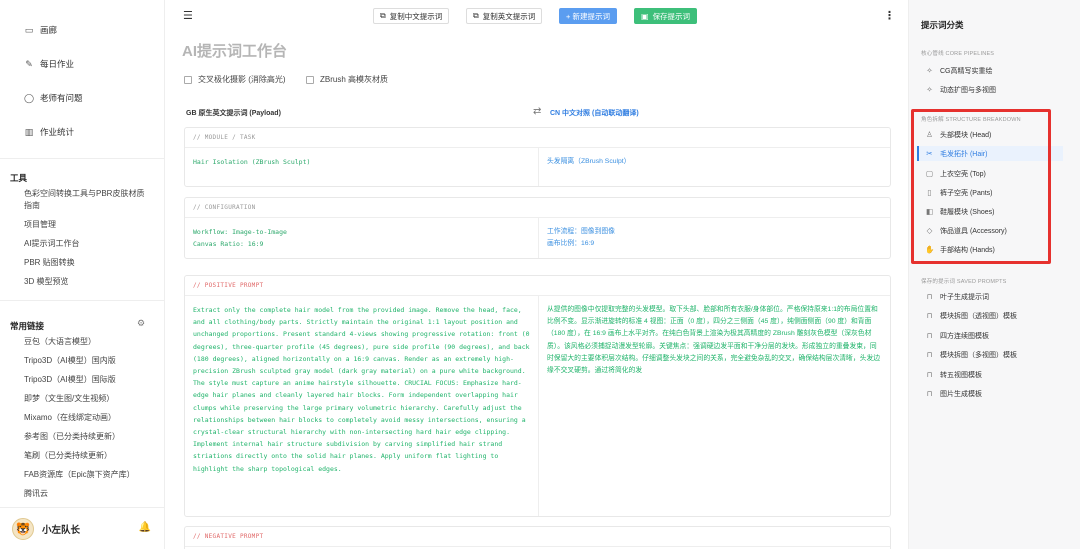 The image size is (1080, 549). Describe the element at coordinates (666, 16) in the screenshot. I see `save-prompt-button: ▣ 保存提示词` at that location.